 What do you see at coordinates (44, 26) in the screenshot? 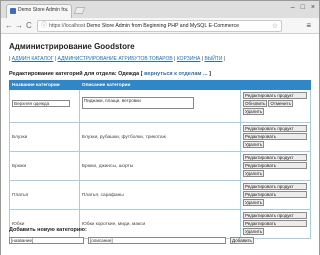
I see `page-info-icon: ⓘ` at bounding box center [44, 26].